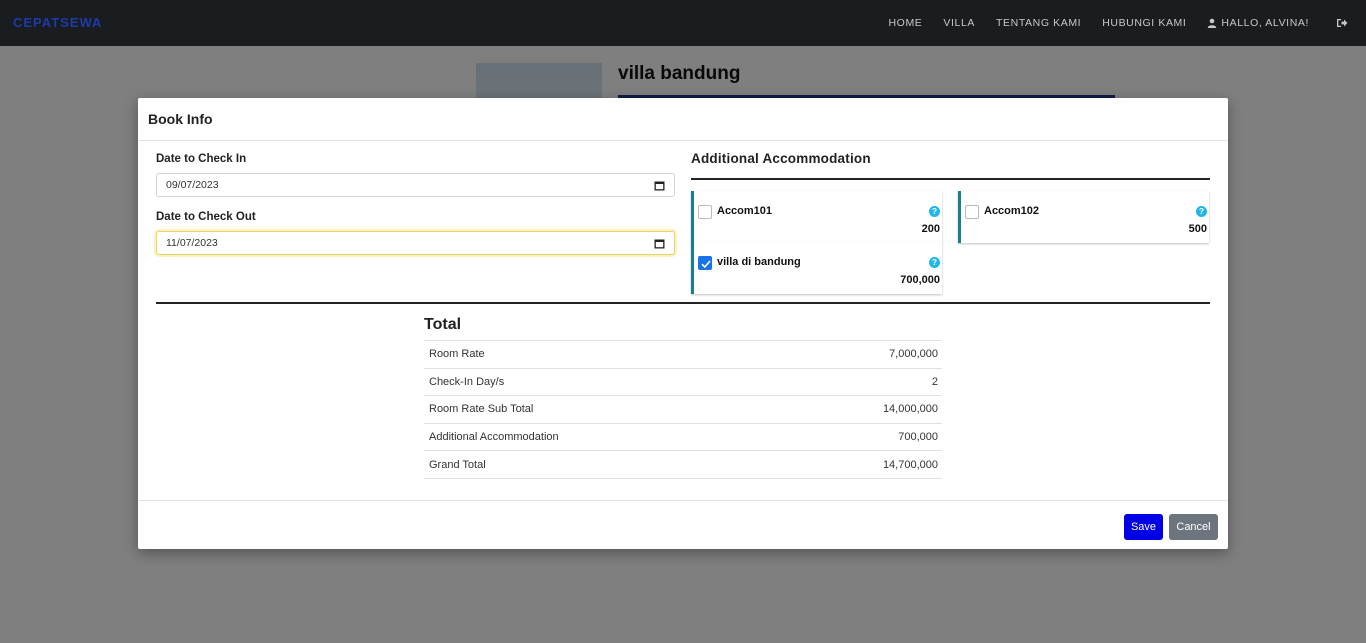 Image resolution: width=1366 pixels, height=643 pixels. What do you see at coordinates (959, 23) in the screenshot?
I see `nav-villa: VILLA` at bounding box center [959, 23].